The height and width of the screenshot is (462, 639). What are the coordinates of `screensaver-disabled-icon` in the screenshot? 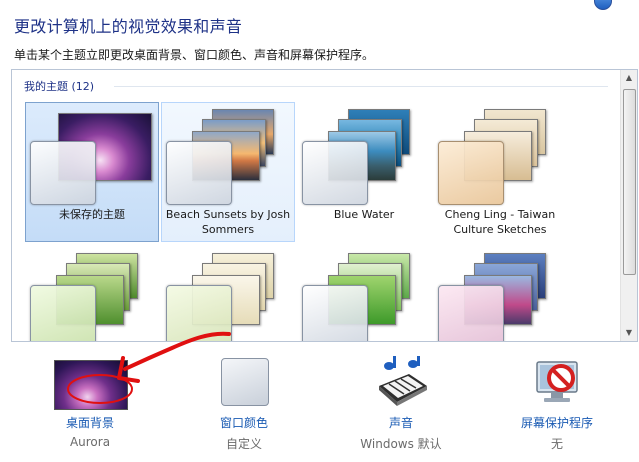 It's located at (557, 382).